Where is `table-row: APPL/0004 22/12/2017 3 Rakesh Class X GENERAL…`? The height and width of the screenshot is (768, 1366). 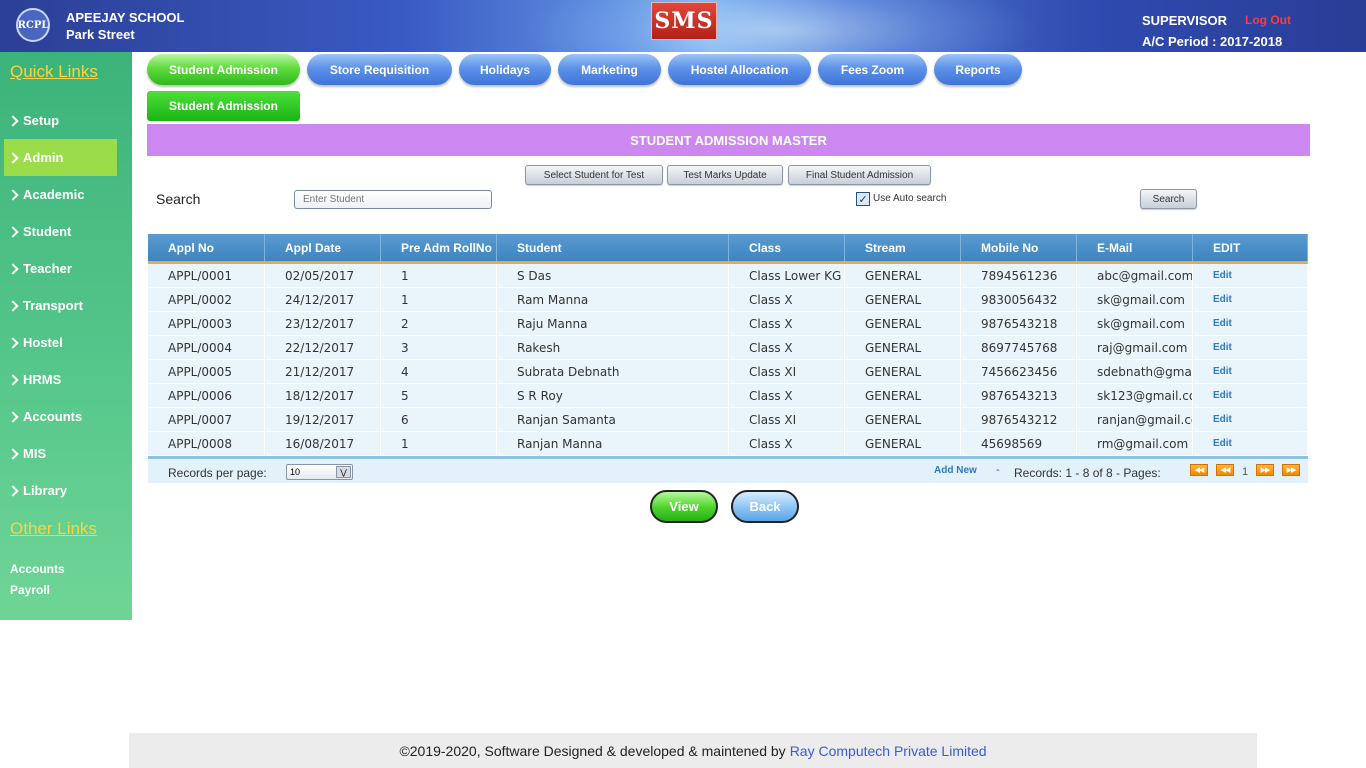
table-row: APPL/0004 22/12/2017 3 Rakesh Class X GENERAL… is located at coordinates (728, 348).